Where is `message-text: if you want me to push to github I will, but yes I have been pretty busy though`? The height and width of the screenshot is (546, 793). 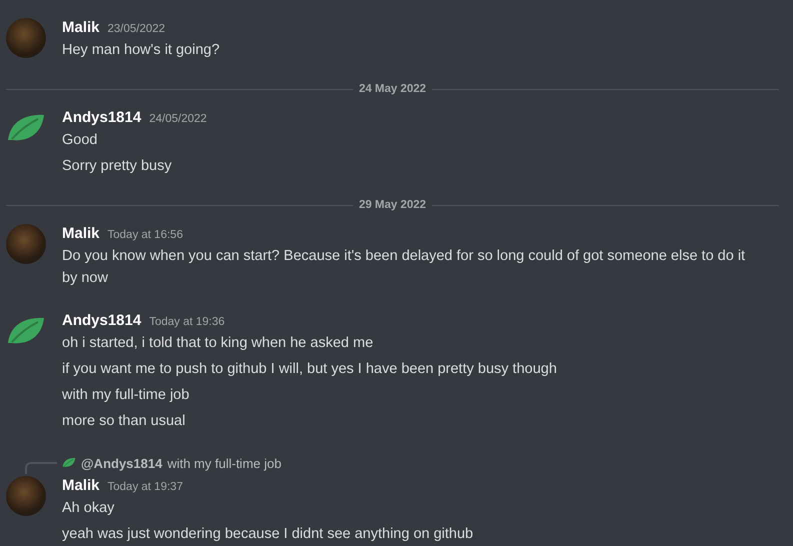
message-text: if you want me to push to github I will, but yes I have been pretty busy though is located at coordinates (310, 369).